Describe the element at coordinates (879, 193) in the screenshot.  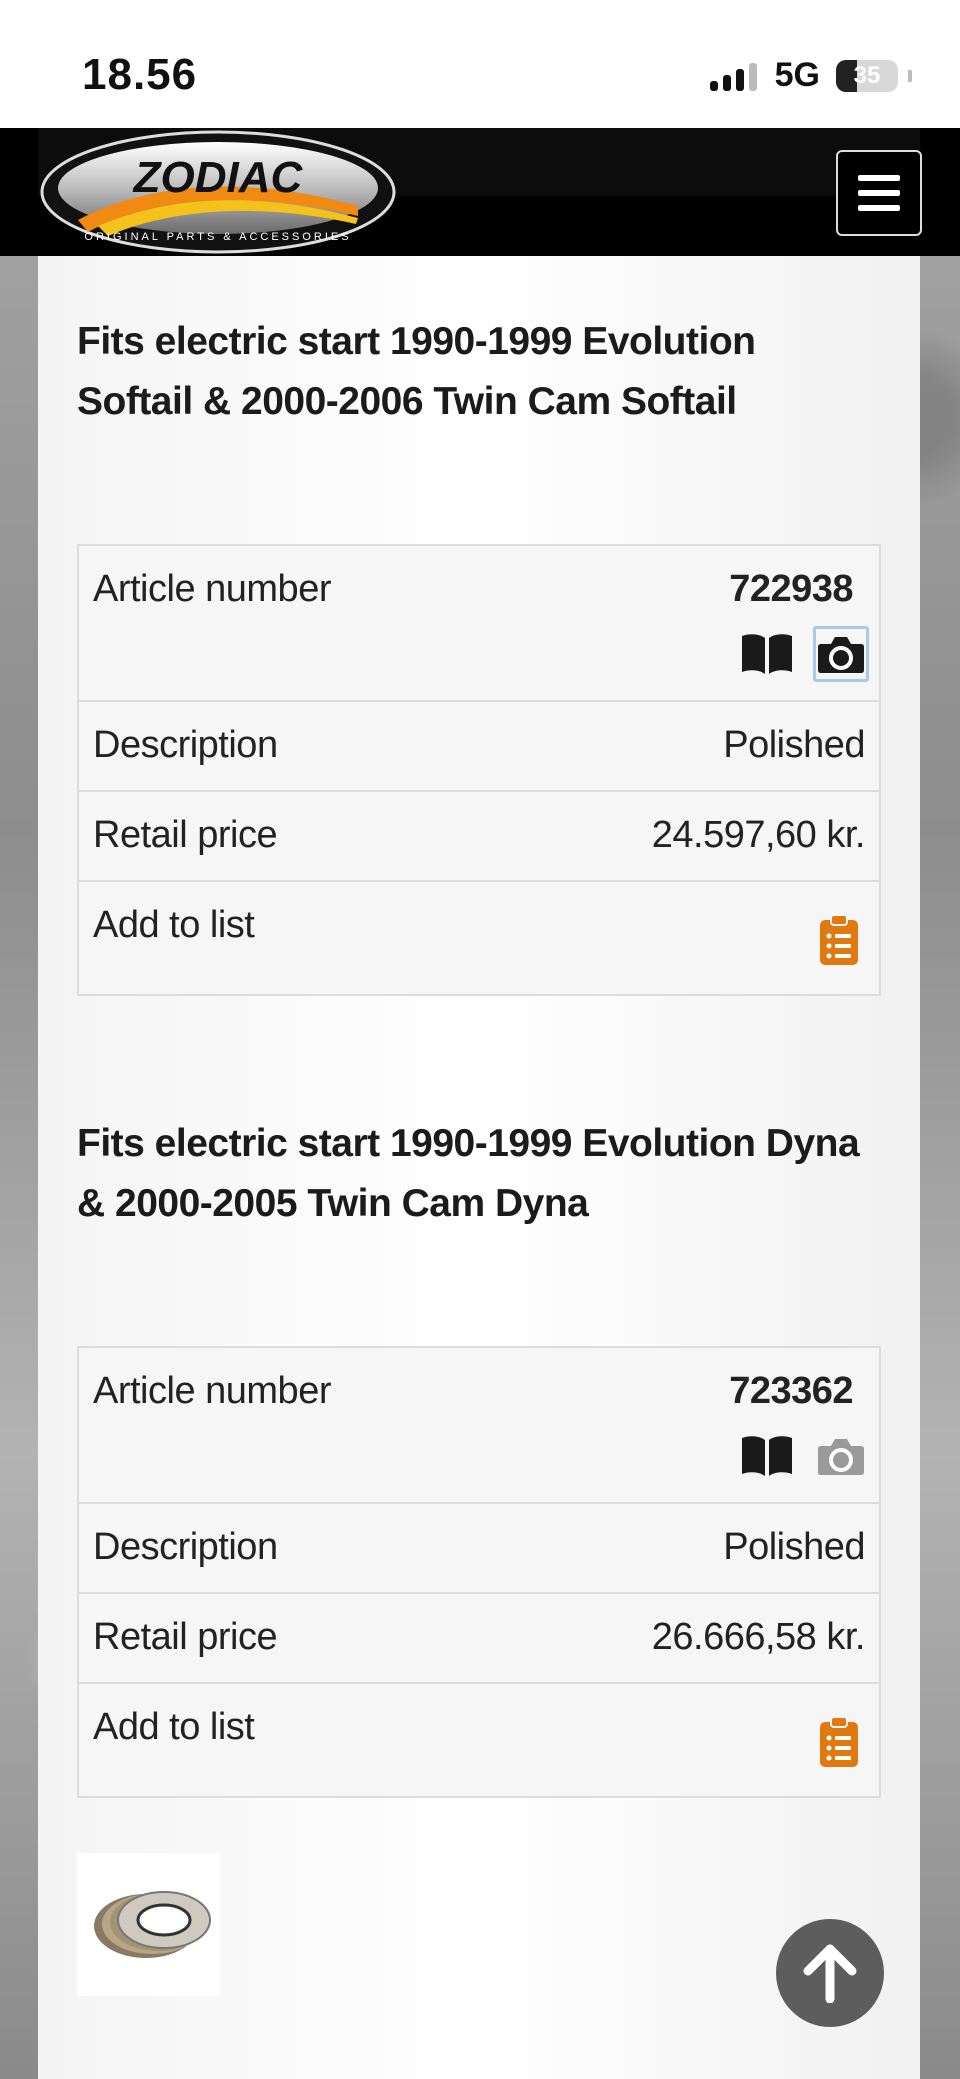
I see `menu-button` at that location.